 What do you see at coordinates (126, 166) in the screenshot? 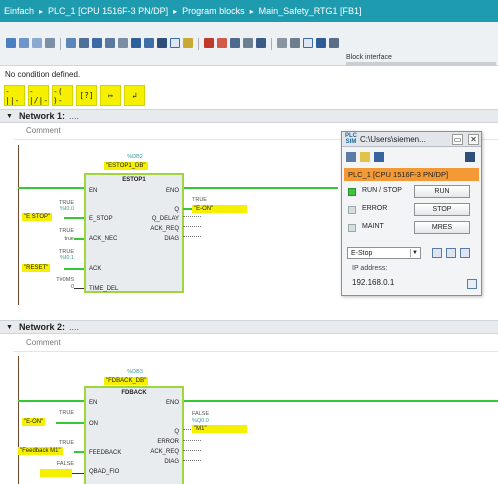
I see `n1-instance-db: "ESTOP1_DB"` at bounding box center [126, 166].